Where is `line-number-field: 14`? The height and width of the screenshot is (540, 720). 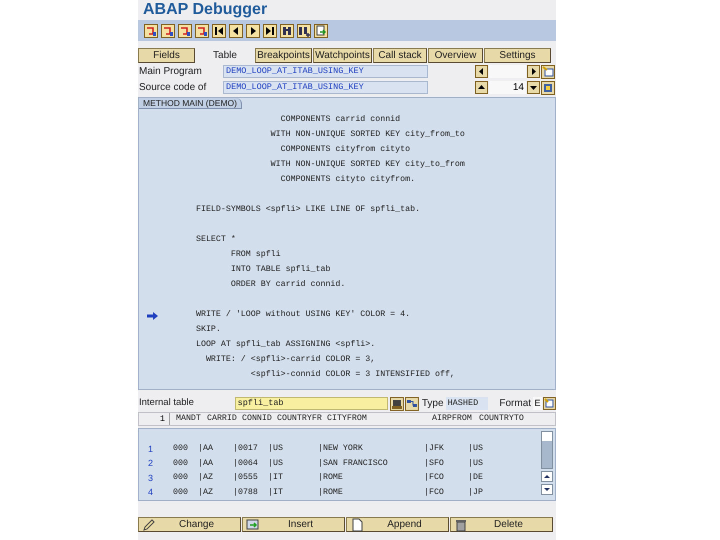 line-number-field: 14 is located at coordinates (507, 87).